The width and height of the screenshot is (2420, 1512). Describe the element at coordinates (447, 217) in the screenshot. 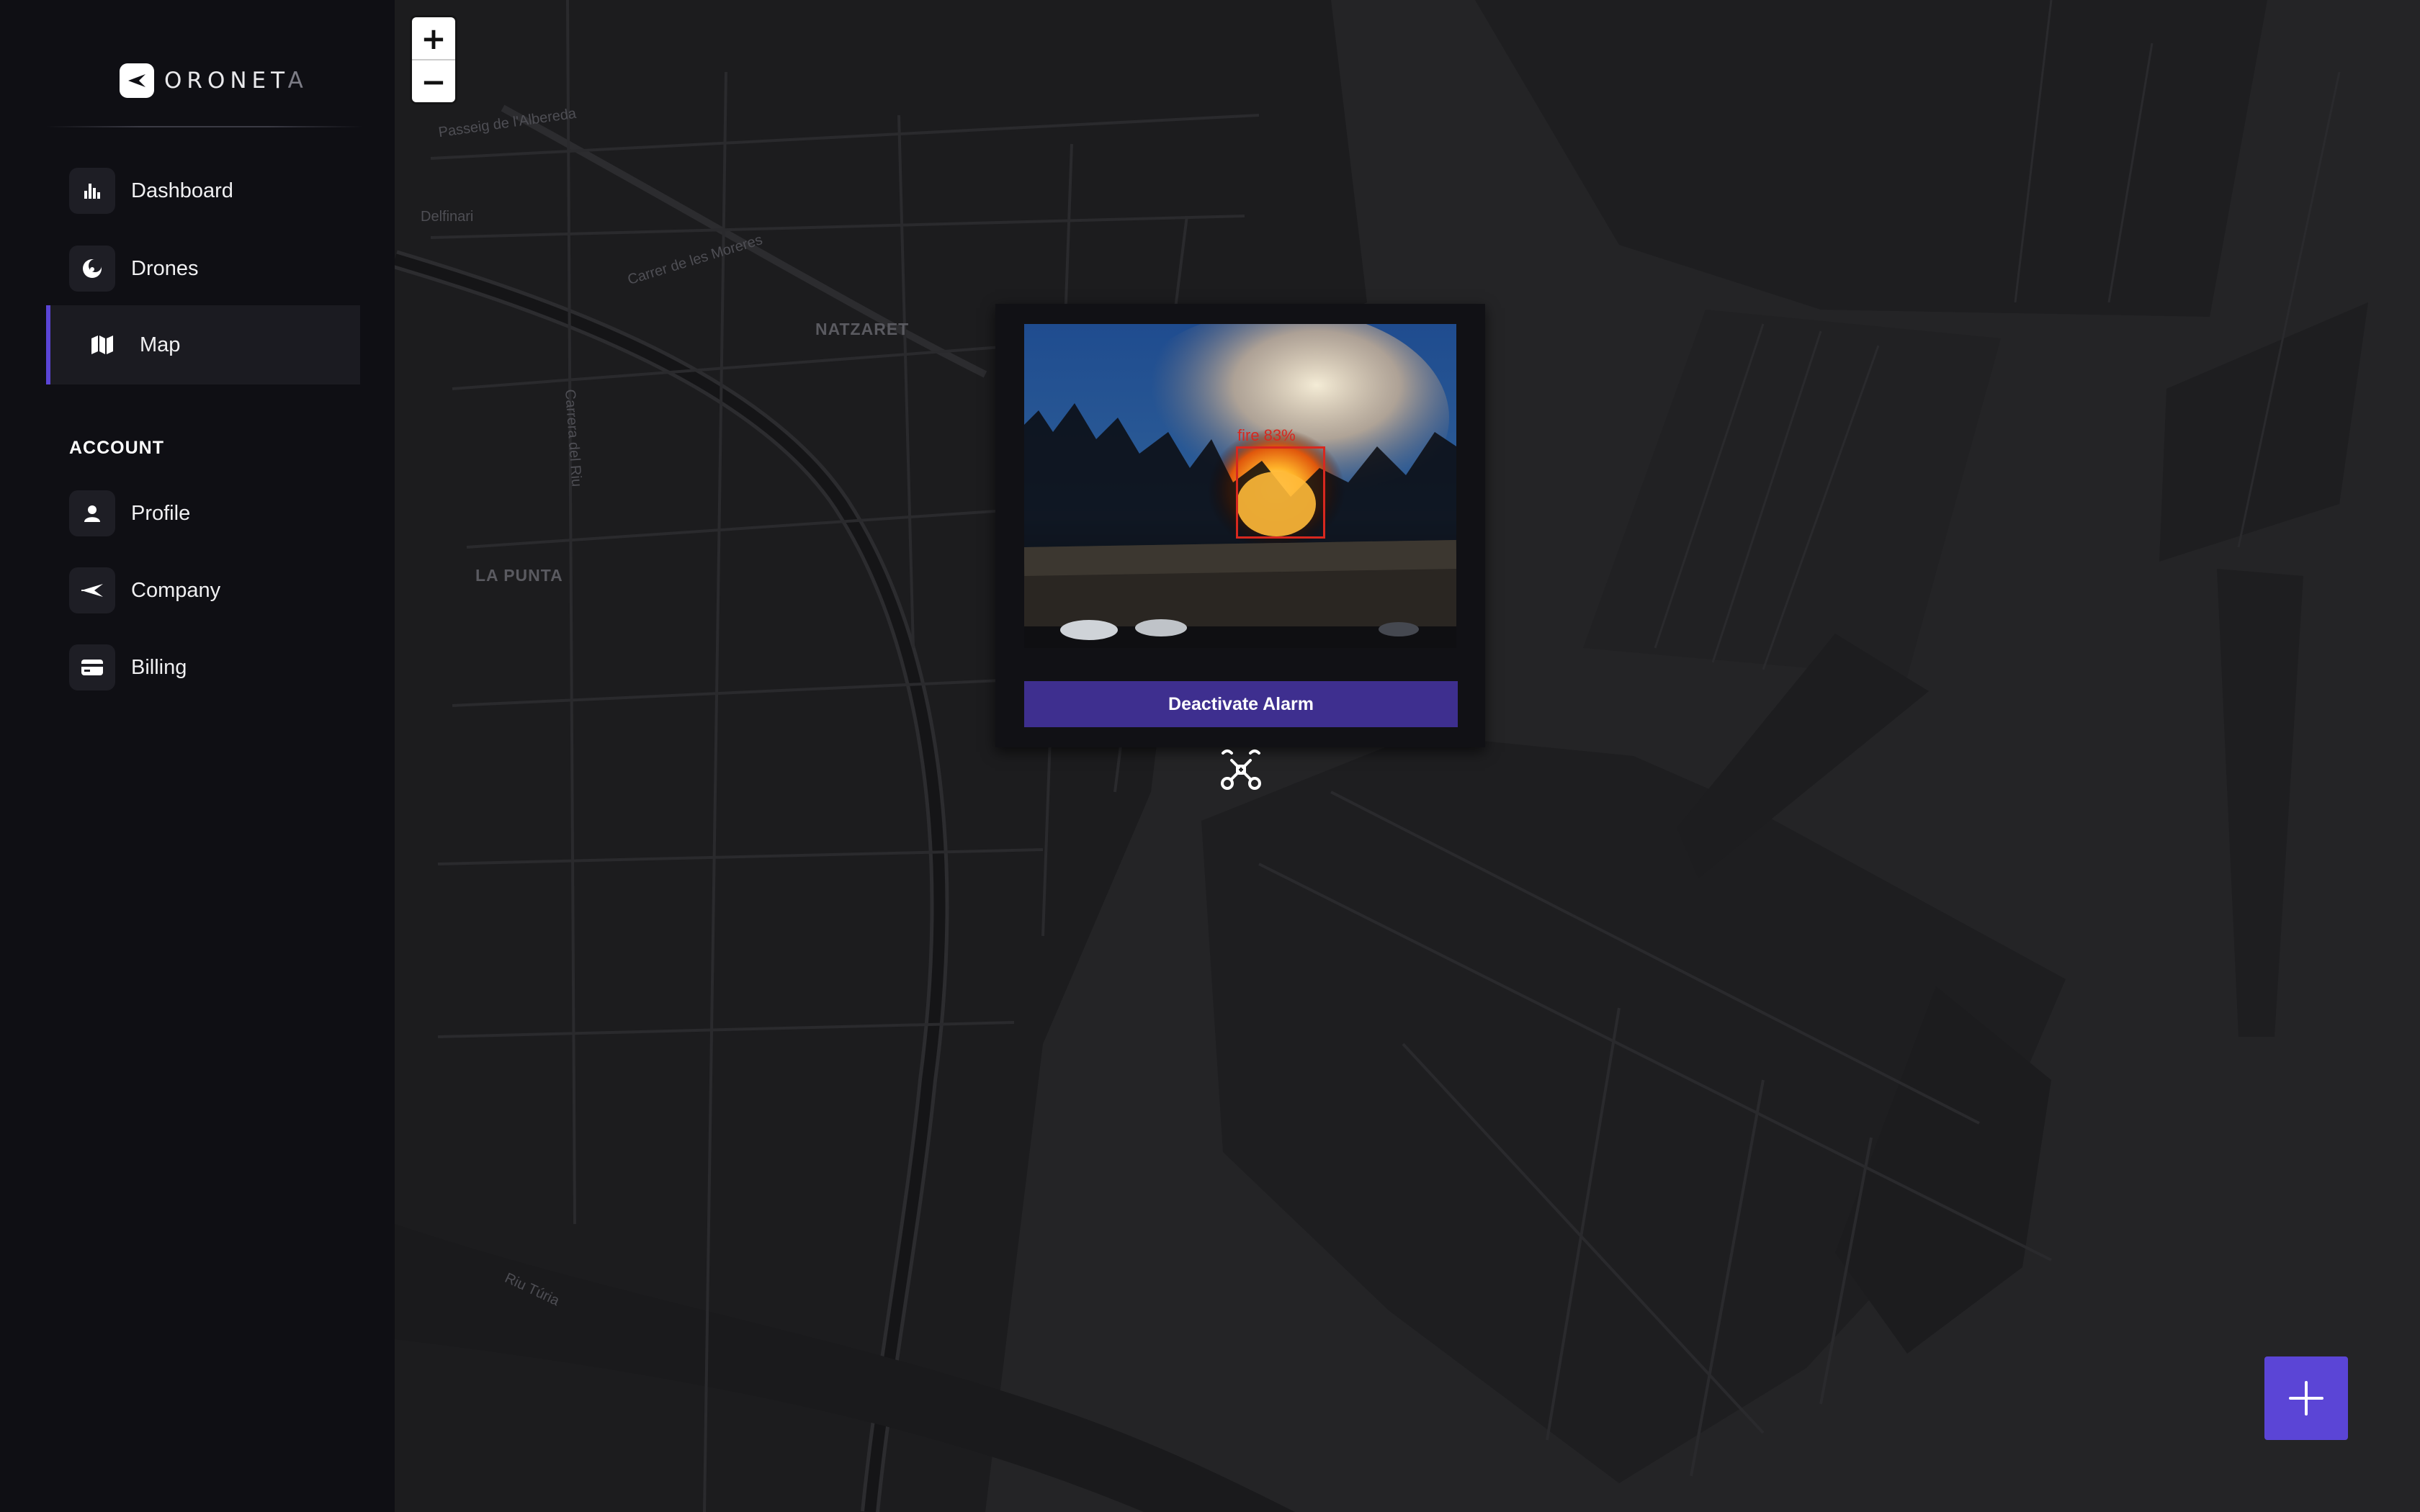

I see `street-label: Delfinari` at that location.